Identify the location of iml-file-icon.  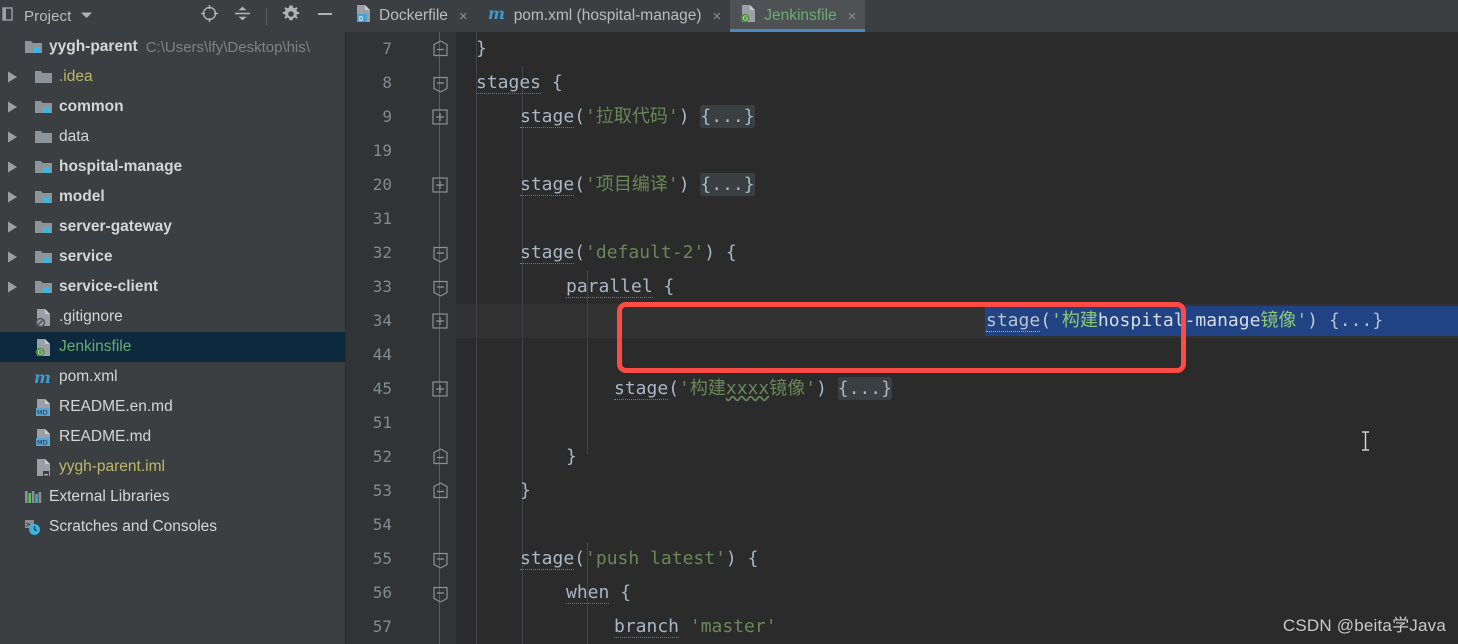
(43, 467).